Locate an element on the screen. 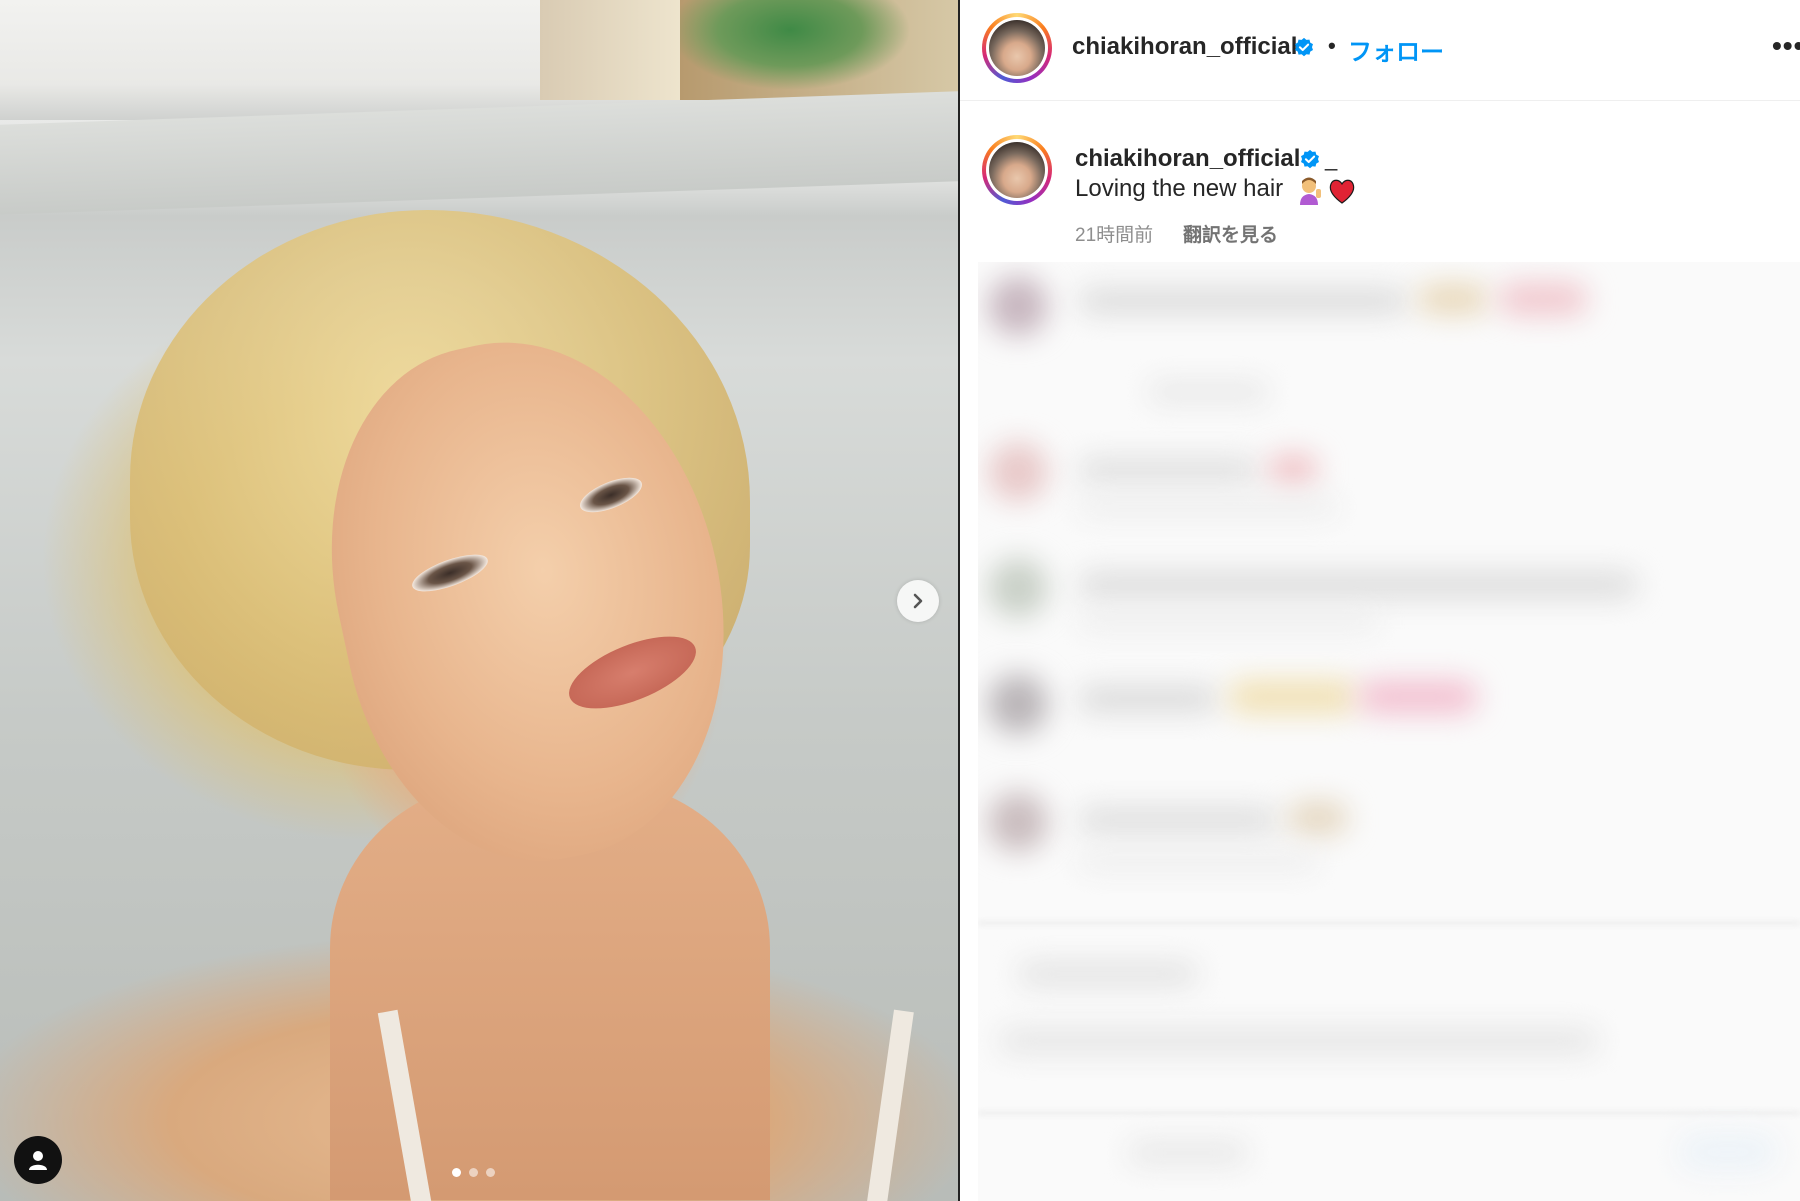 The width and height of the screenshot is (1800, 1201). photo-plant is located at coordinates (819, 50).